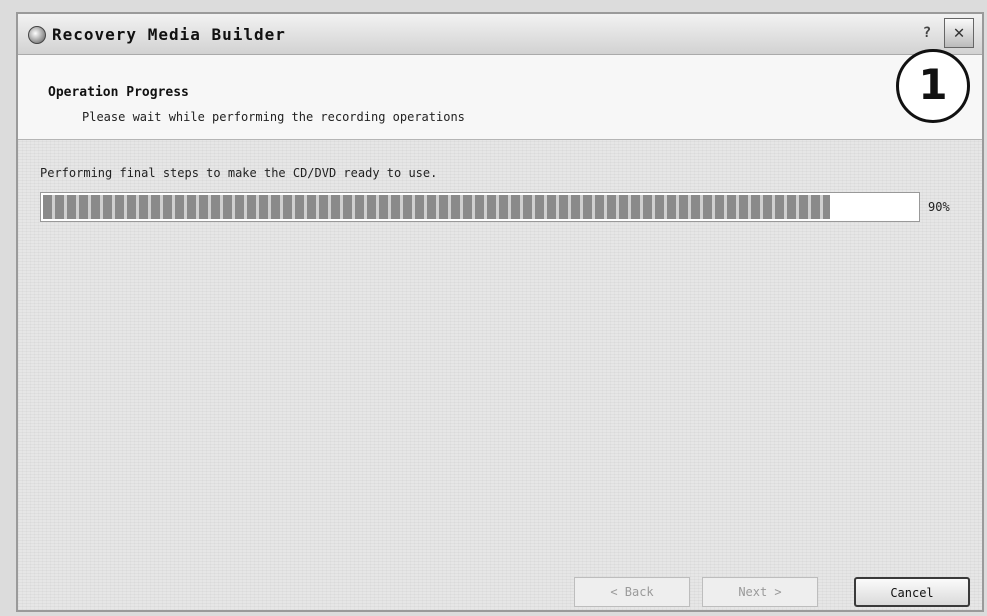 The height and width of the screenshot is (616, 987). I want to click on step-callout-badge: 1, so click(933, 86).